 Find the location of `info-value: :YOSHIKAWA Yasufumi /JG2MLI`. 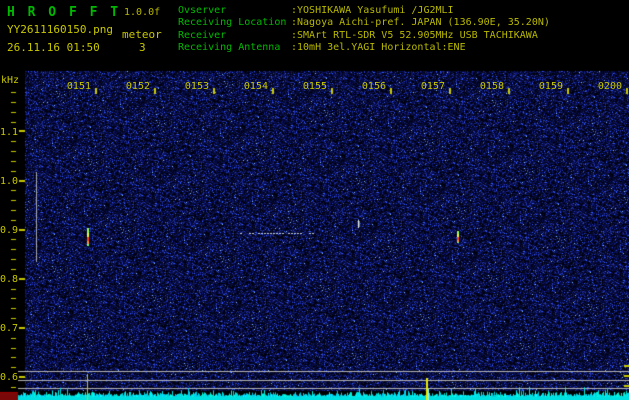

info-value: :YOSHIKAWA Yasufumi /JG2MLI is located at coordinates (372, 10).